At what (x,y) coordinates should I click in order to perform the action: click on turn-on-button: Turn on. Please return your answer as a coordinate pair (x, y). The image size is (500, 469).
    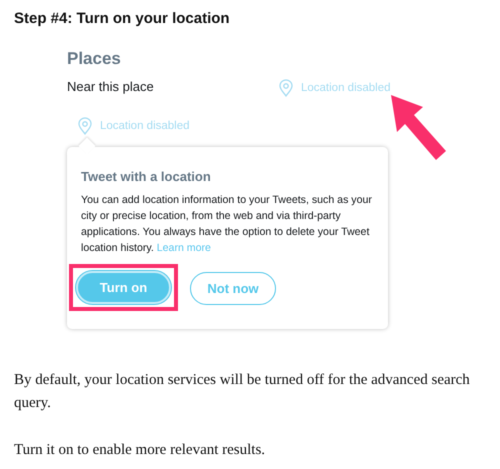
    Looking at the image, I should click on (123, 287).